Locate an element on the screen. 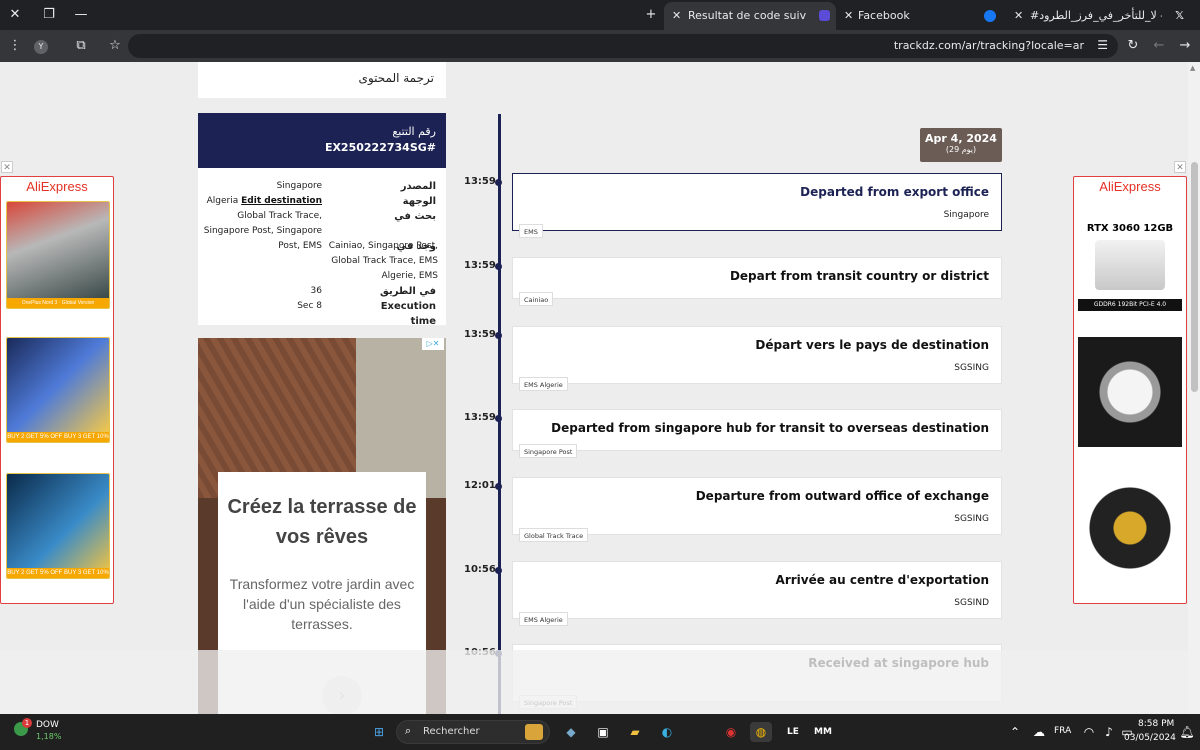  address-bar: trackdz.com/ar/tracking?locale=ar ☰ is located at coordinates (623, 46).